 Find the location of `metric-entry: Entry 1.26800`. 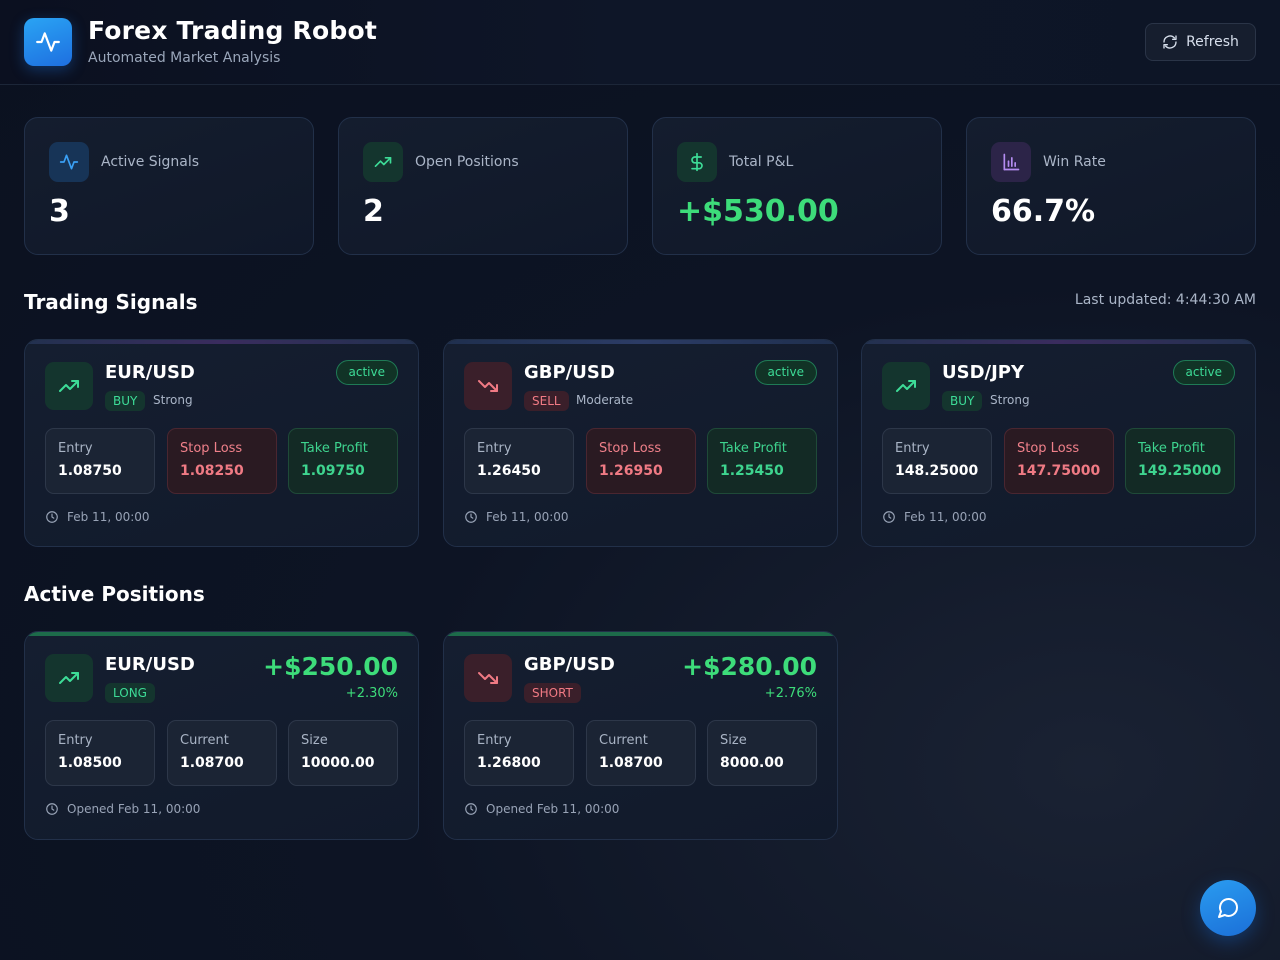

metric-entry: Entry 1.26800 is located at coordinates (519, 753).